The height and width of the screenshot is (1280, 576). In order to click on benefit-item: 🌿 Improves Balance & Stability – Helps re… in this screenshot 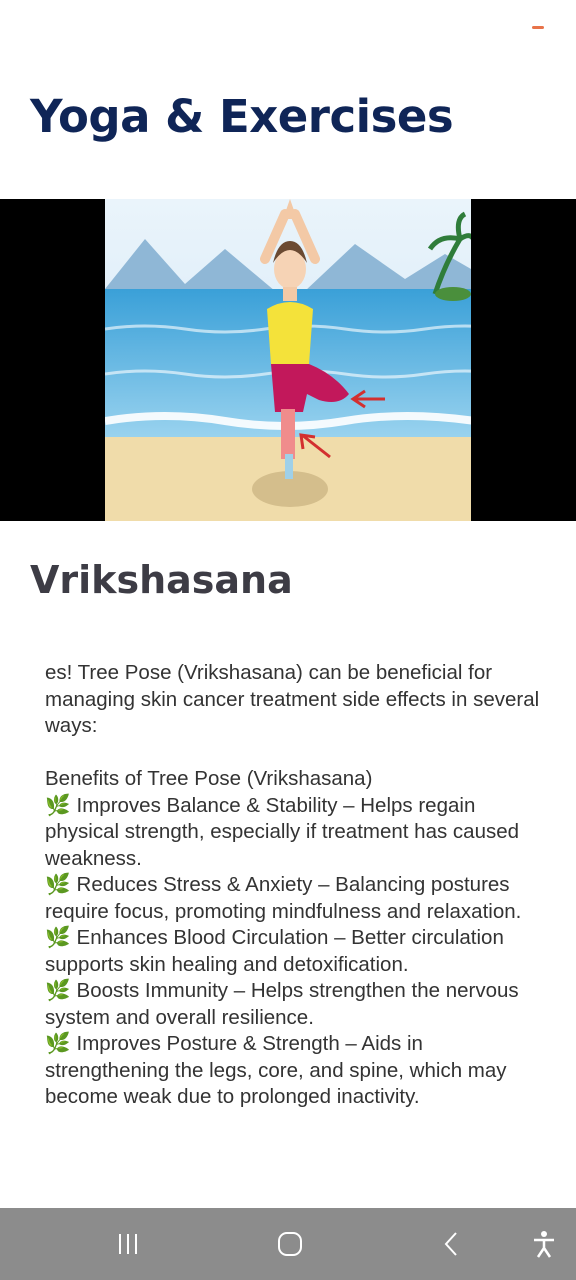, I will do `click(295, 833)`.